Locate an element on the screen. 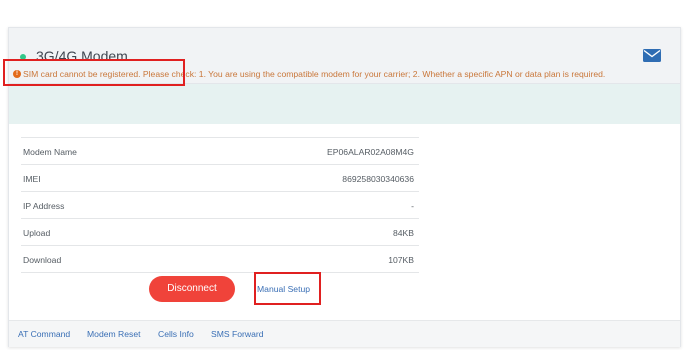  row-label: IP Address is located at coordinates (44, 206).